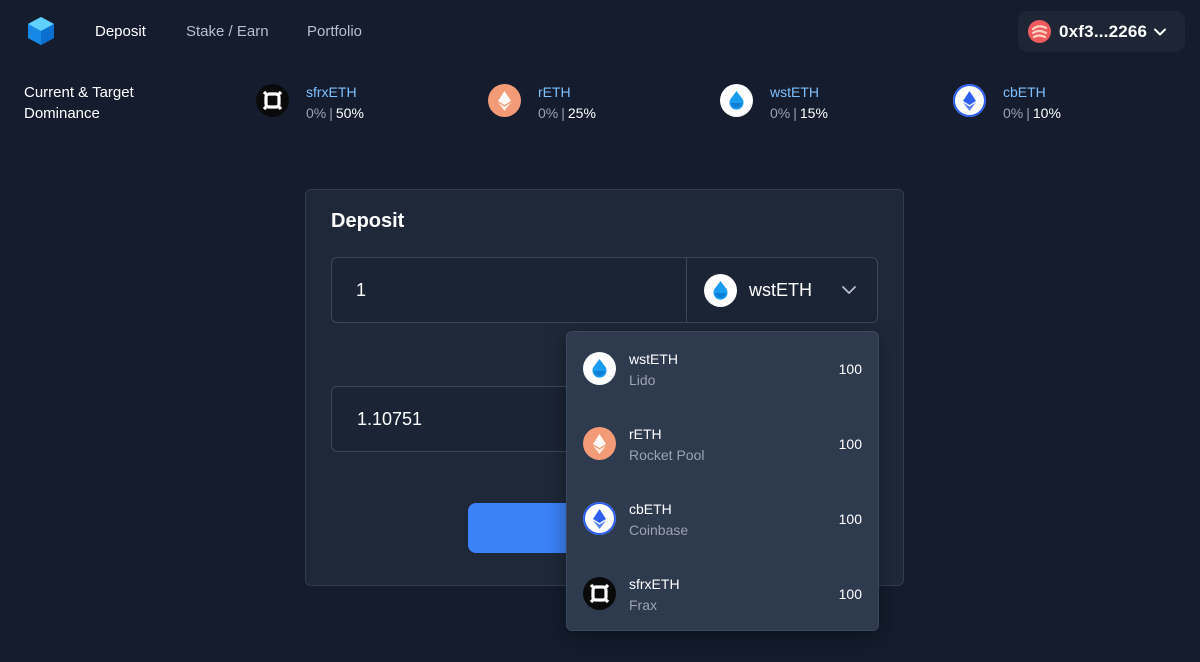 The height and width of the screenshot is (662, 1200). Describe the element at coordinates (1039, 31) in the screenshot. I see `wallet-avatar-icon` at that location.